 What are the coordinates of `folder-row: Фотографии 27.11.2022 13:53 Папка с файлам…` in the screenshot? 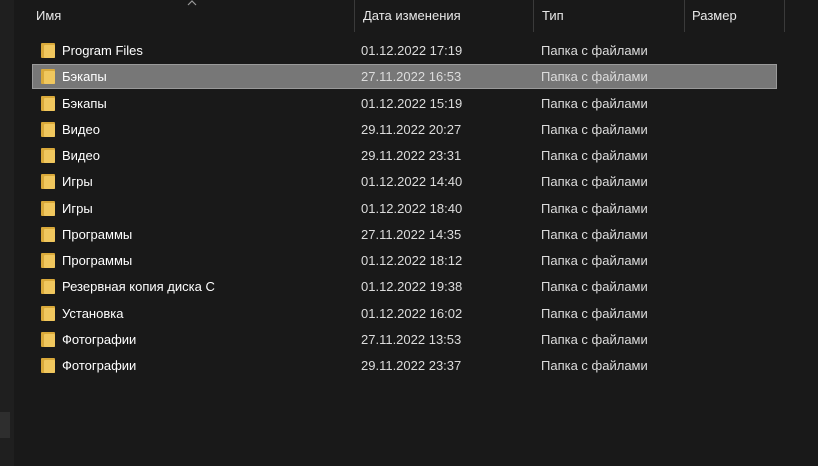 It's located at (404, 339).